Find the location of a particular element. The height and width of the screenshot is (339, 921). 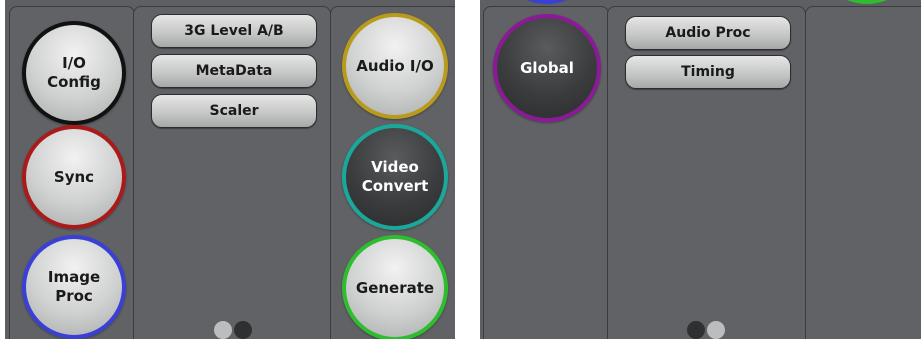

io-config-button: I/O Config is located at coordinates (74, 73).